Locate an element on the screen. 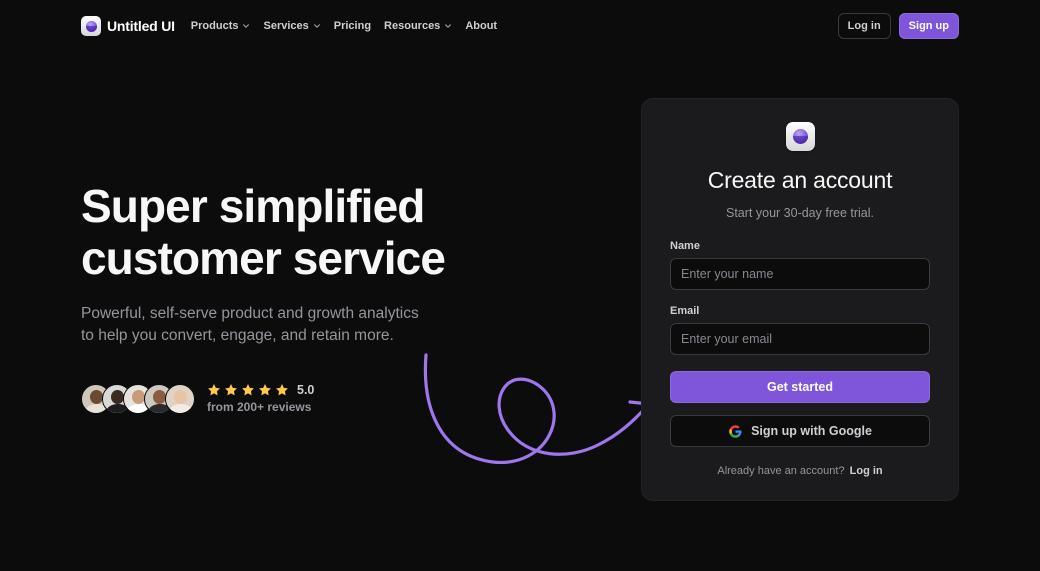 This screenshot has height=571, width=1040. nav-item-products: Products is located at coordinates (221, 26).